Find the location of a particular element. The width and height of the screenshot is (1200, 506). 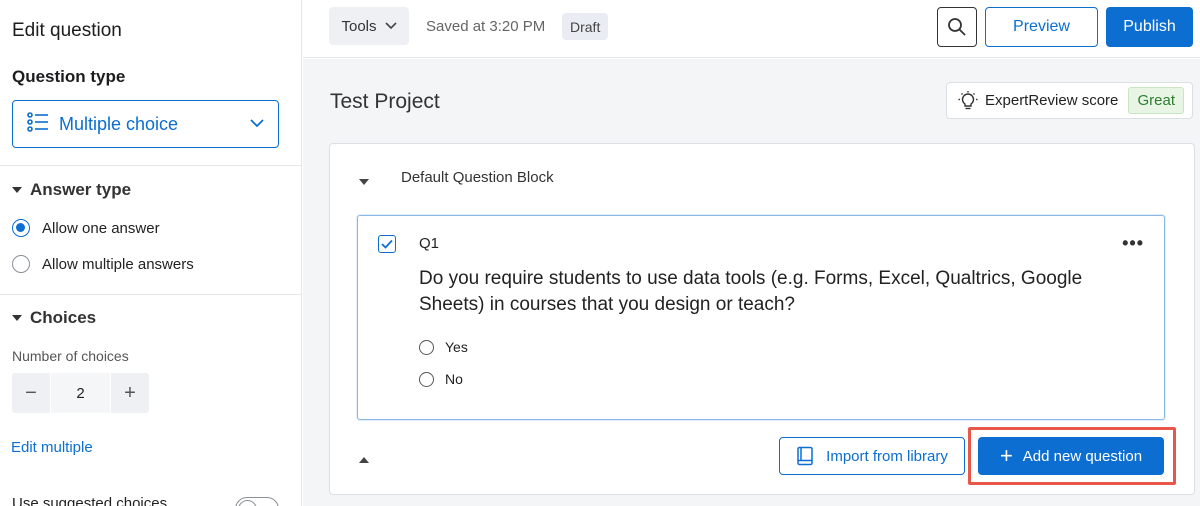

choices-heading: Choices is located at coordinates (63, 317).